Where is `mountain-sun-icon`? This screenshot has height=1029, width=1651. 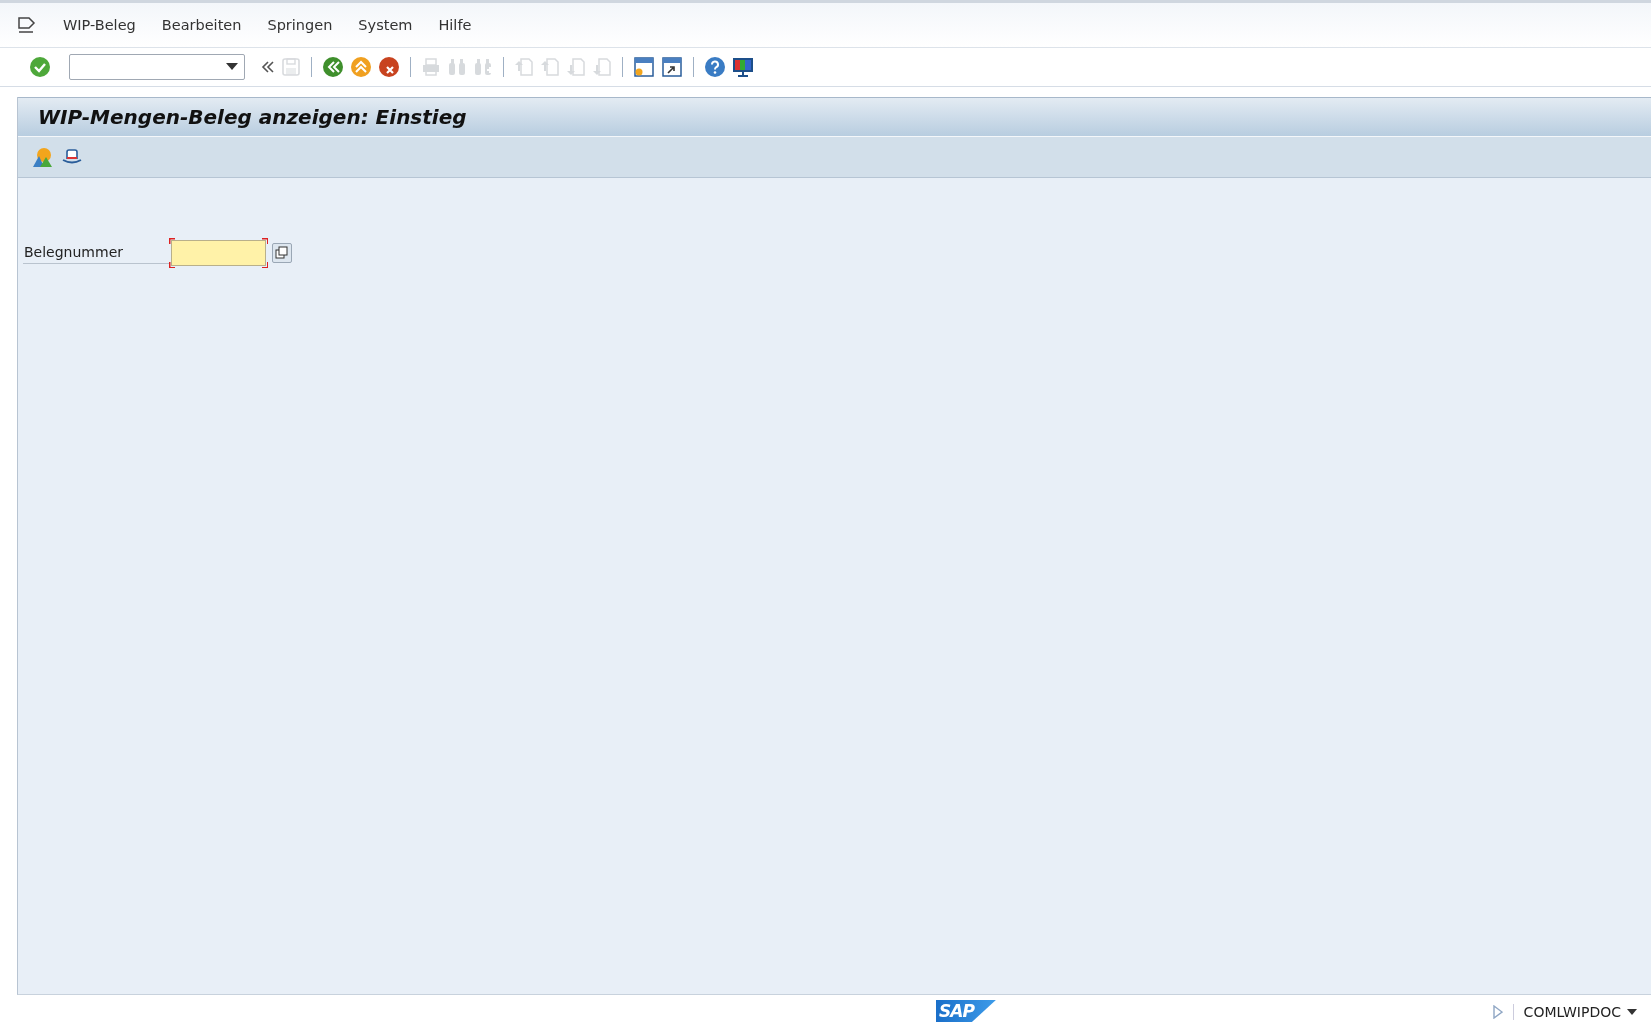
mountain-sun-icon is located at coordinates (43, 157).